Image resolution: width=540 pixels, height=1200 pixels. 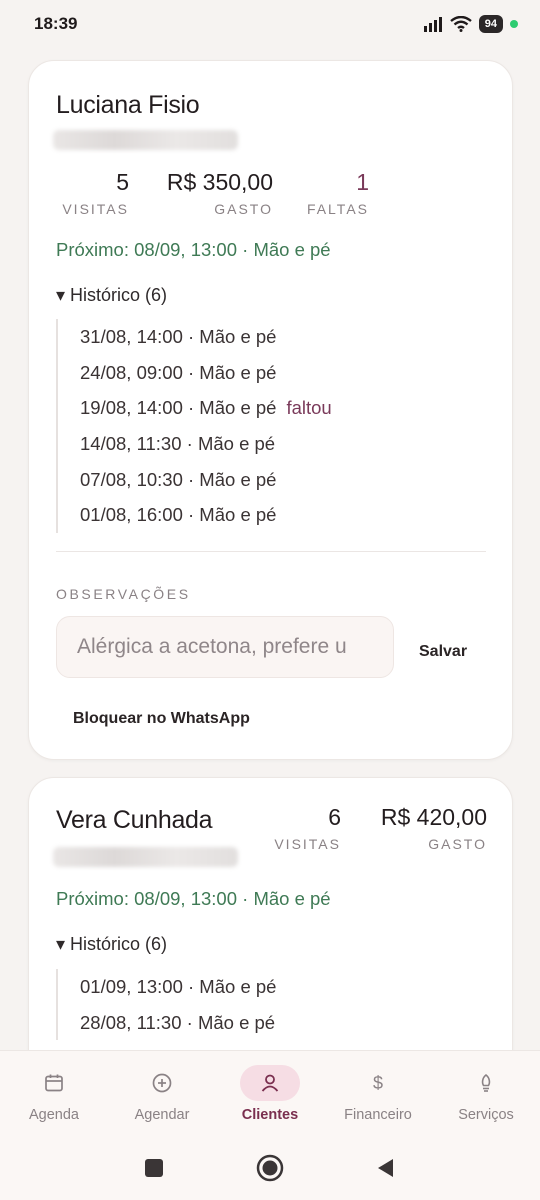 I want to click on nav-clientes: Clientes, so click(x=270, y=1087).